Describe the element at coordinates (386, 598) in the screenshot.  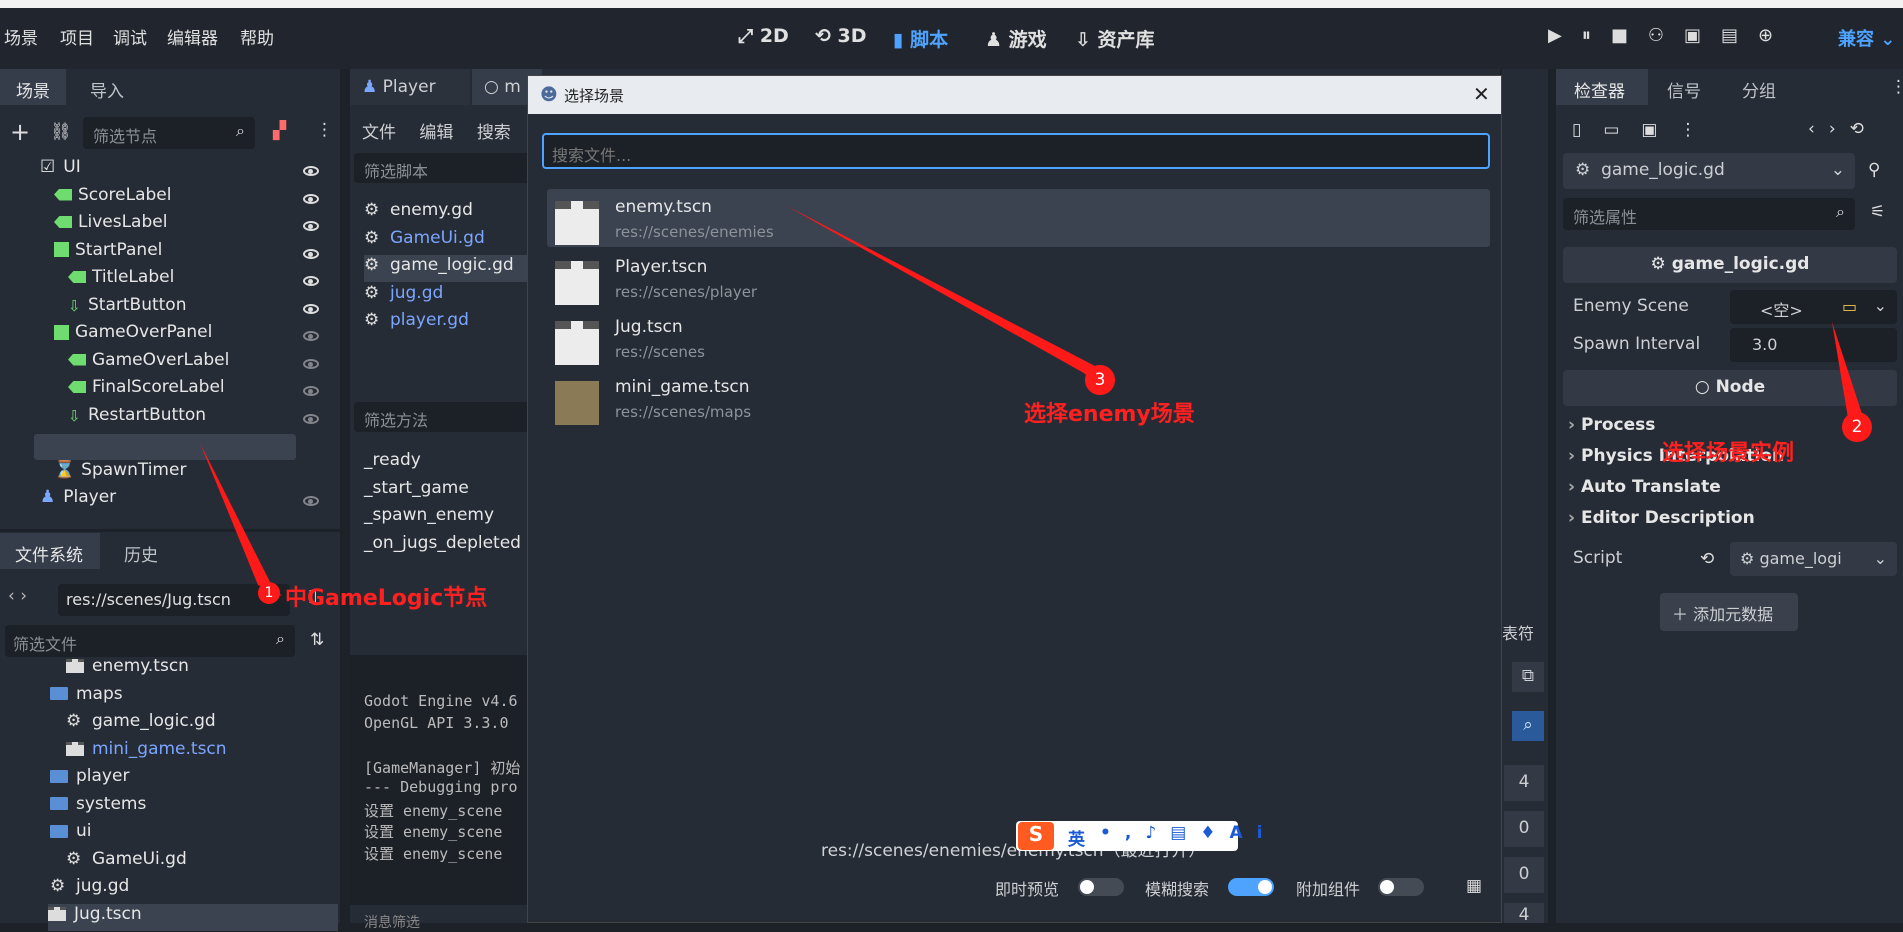
I see `annotation-1: 中GameLogic节点` at that location.